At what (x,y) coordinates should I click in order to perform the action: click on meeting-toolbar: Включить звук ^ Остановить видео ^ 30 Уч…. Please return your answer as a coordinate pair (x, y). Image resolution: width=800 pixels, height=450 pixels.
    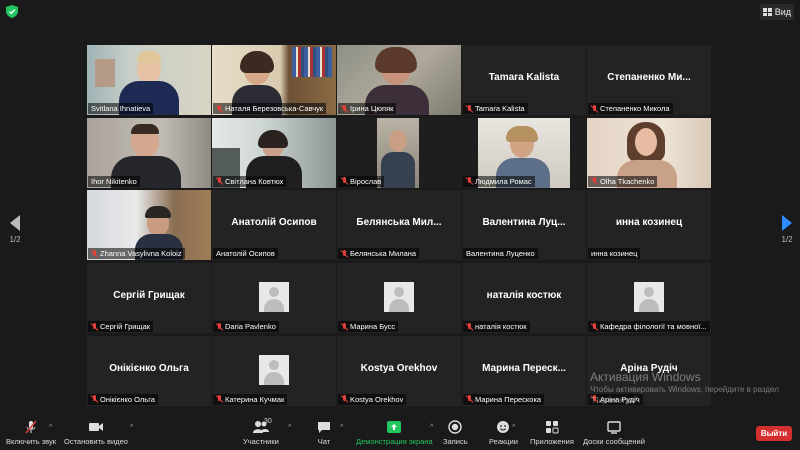
    Looking at the image, I should click on (400, 432).